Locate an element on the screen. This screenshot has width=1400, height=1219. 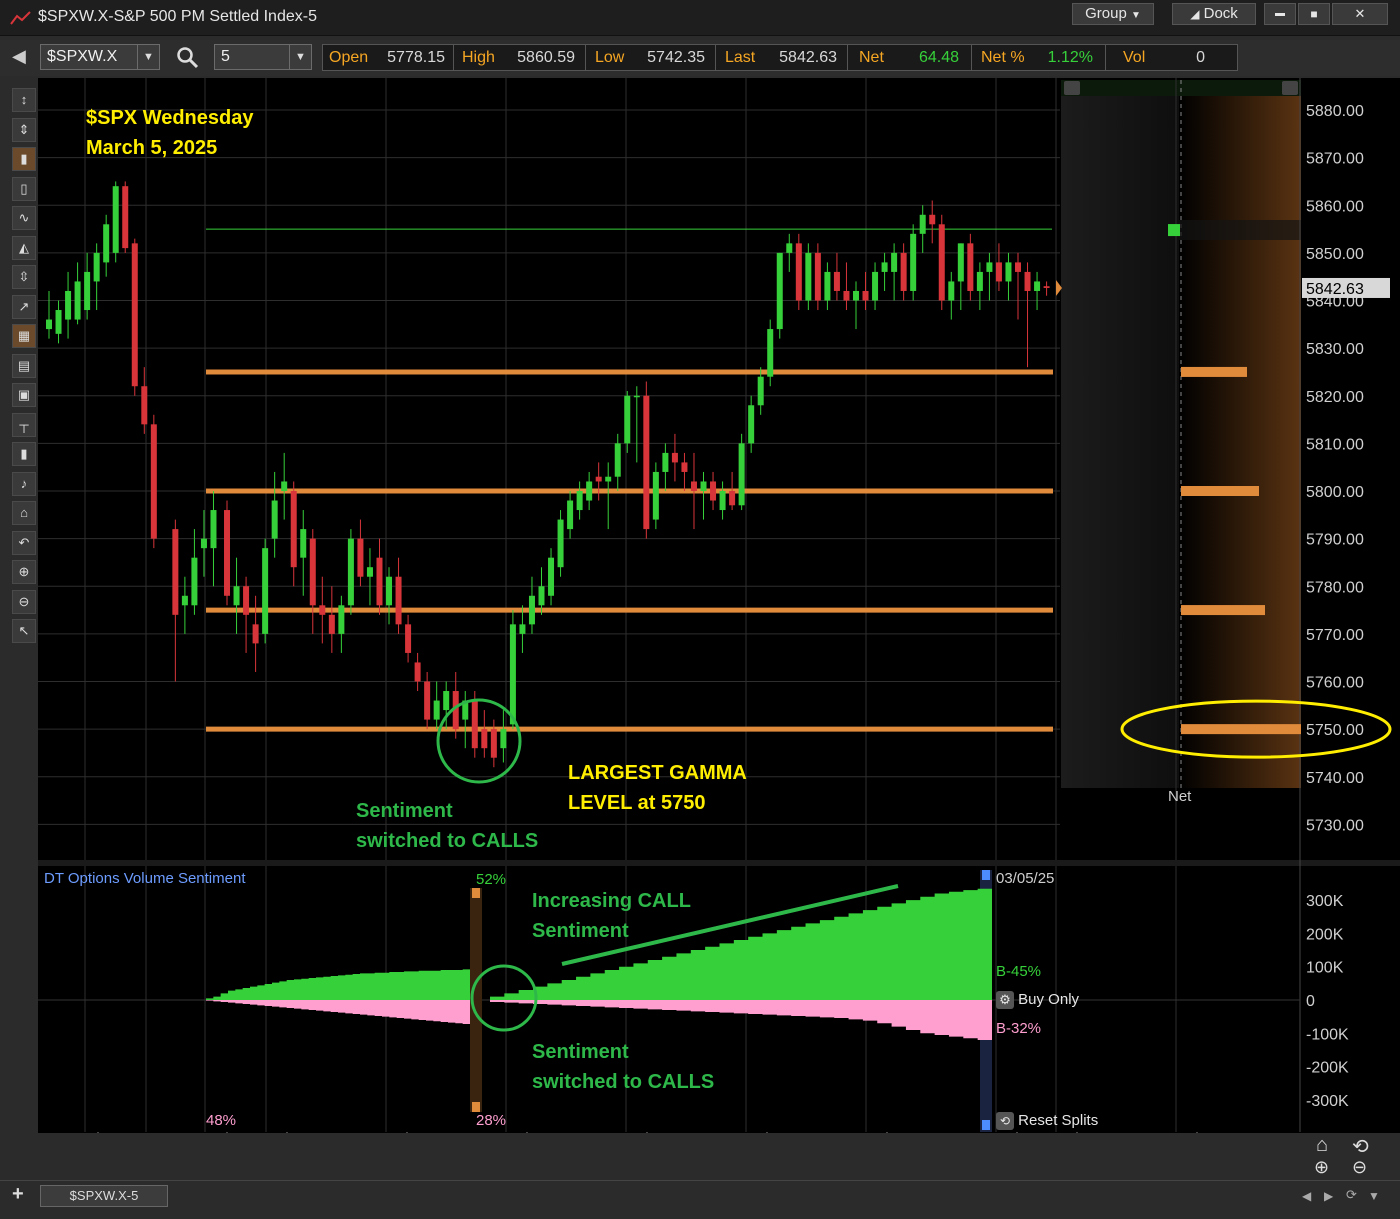
group-button: Group ▼ is located at coordinates (1113, 14).